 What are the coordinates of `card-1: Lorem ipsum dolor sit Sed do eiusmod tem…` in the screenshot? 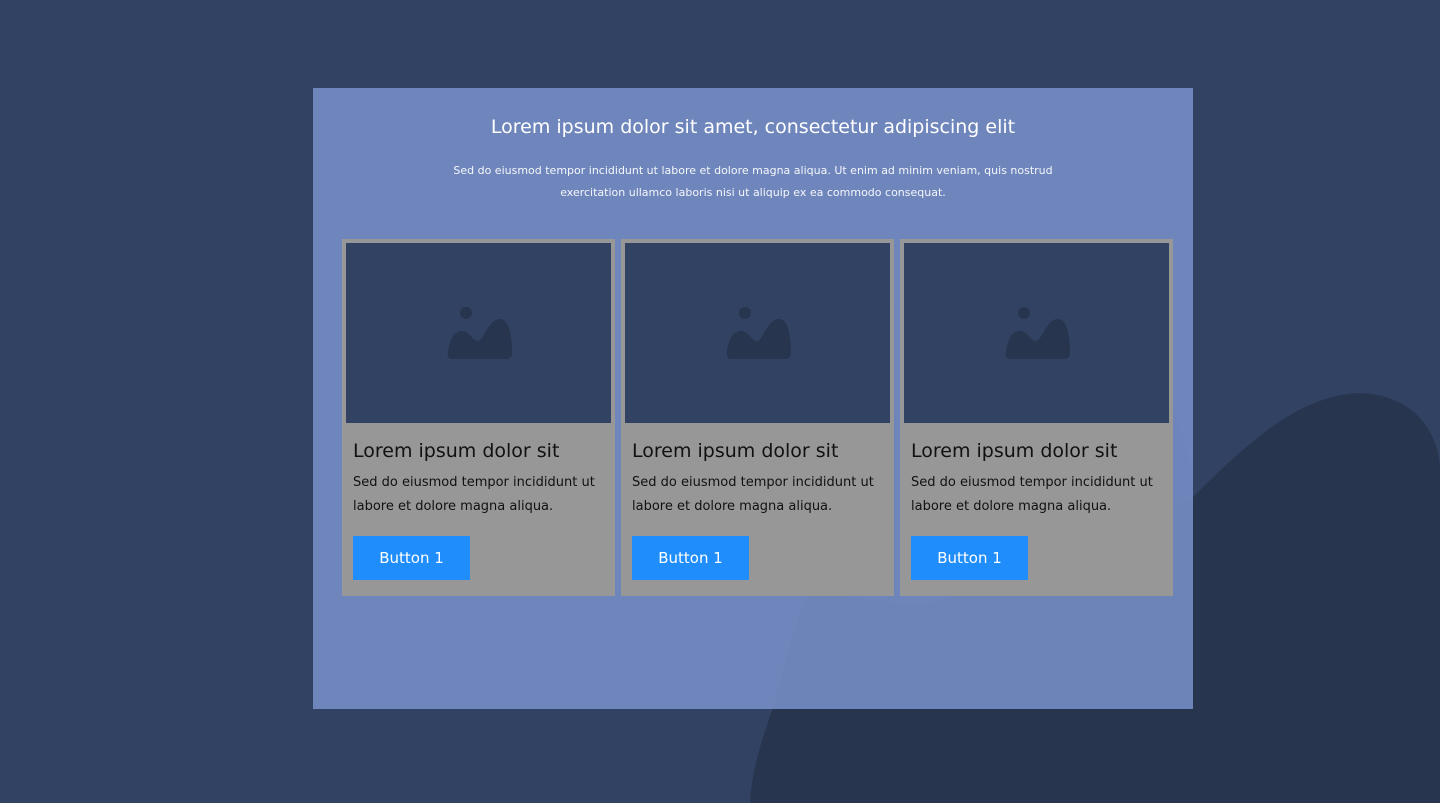 It's located at (478, 417).